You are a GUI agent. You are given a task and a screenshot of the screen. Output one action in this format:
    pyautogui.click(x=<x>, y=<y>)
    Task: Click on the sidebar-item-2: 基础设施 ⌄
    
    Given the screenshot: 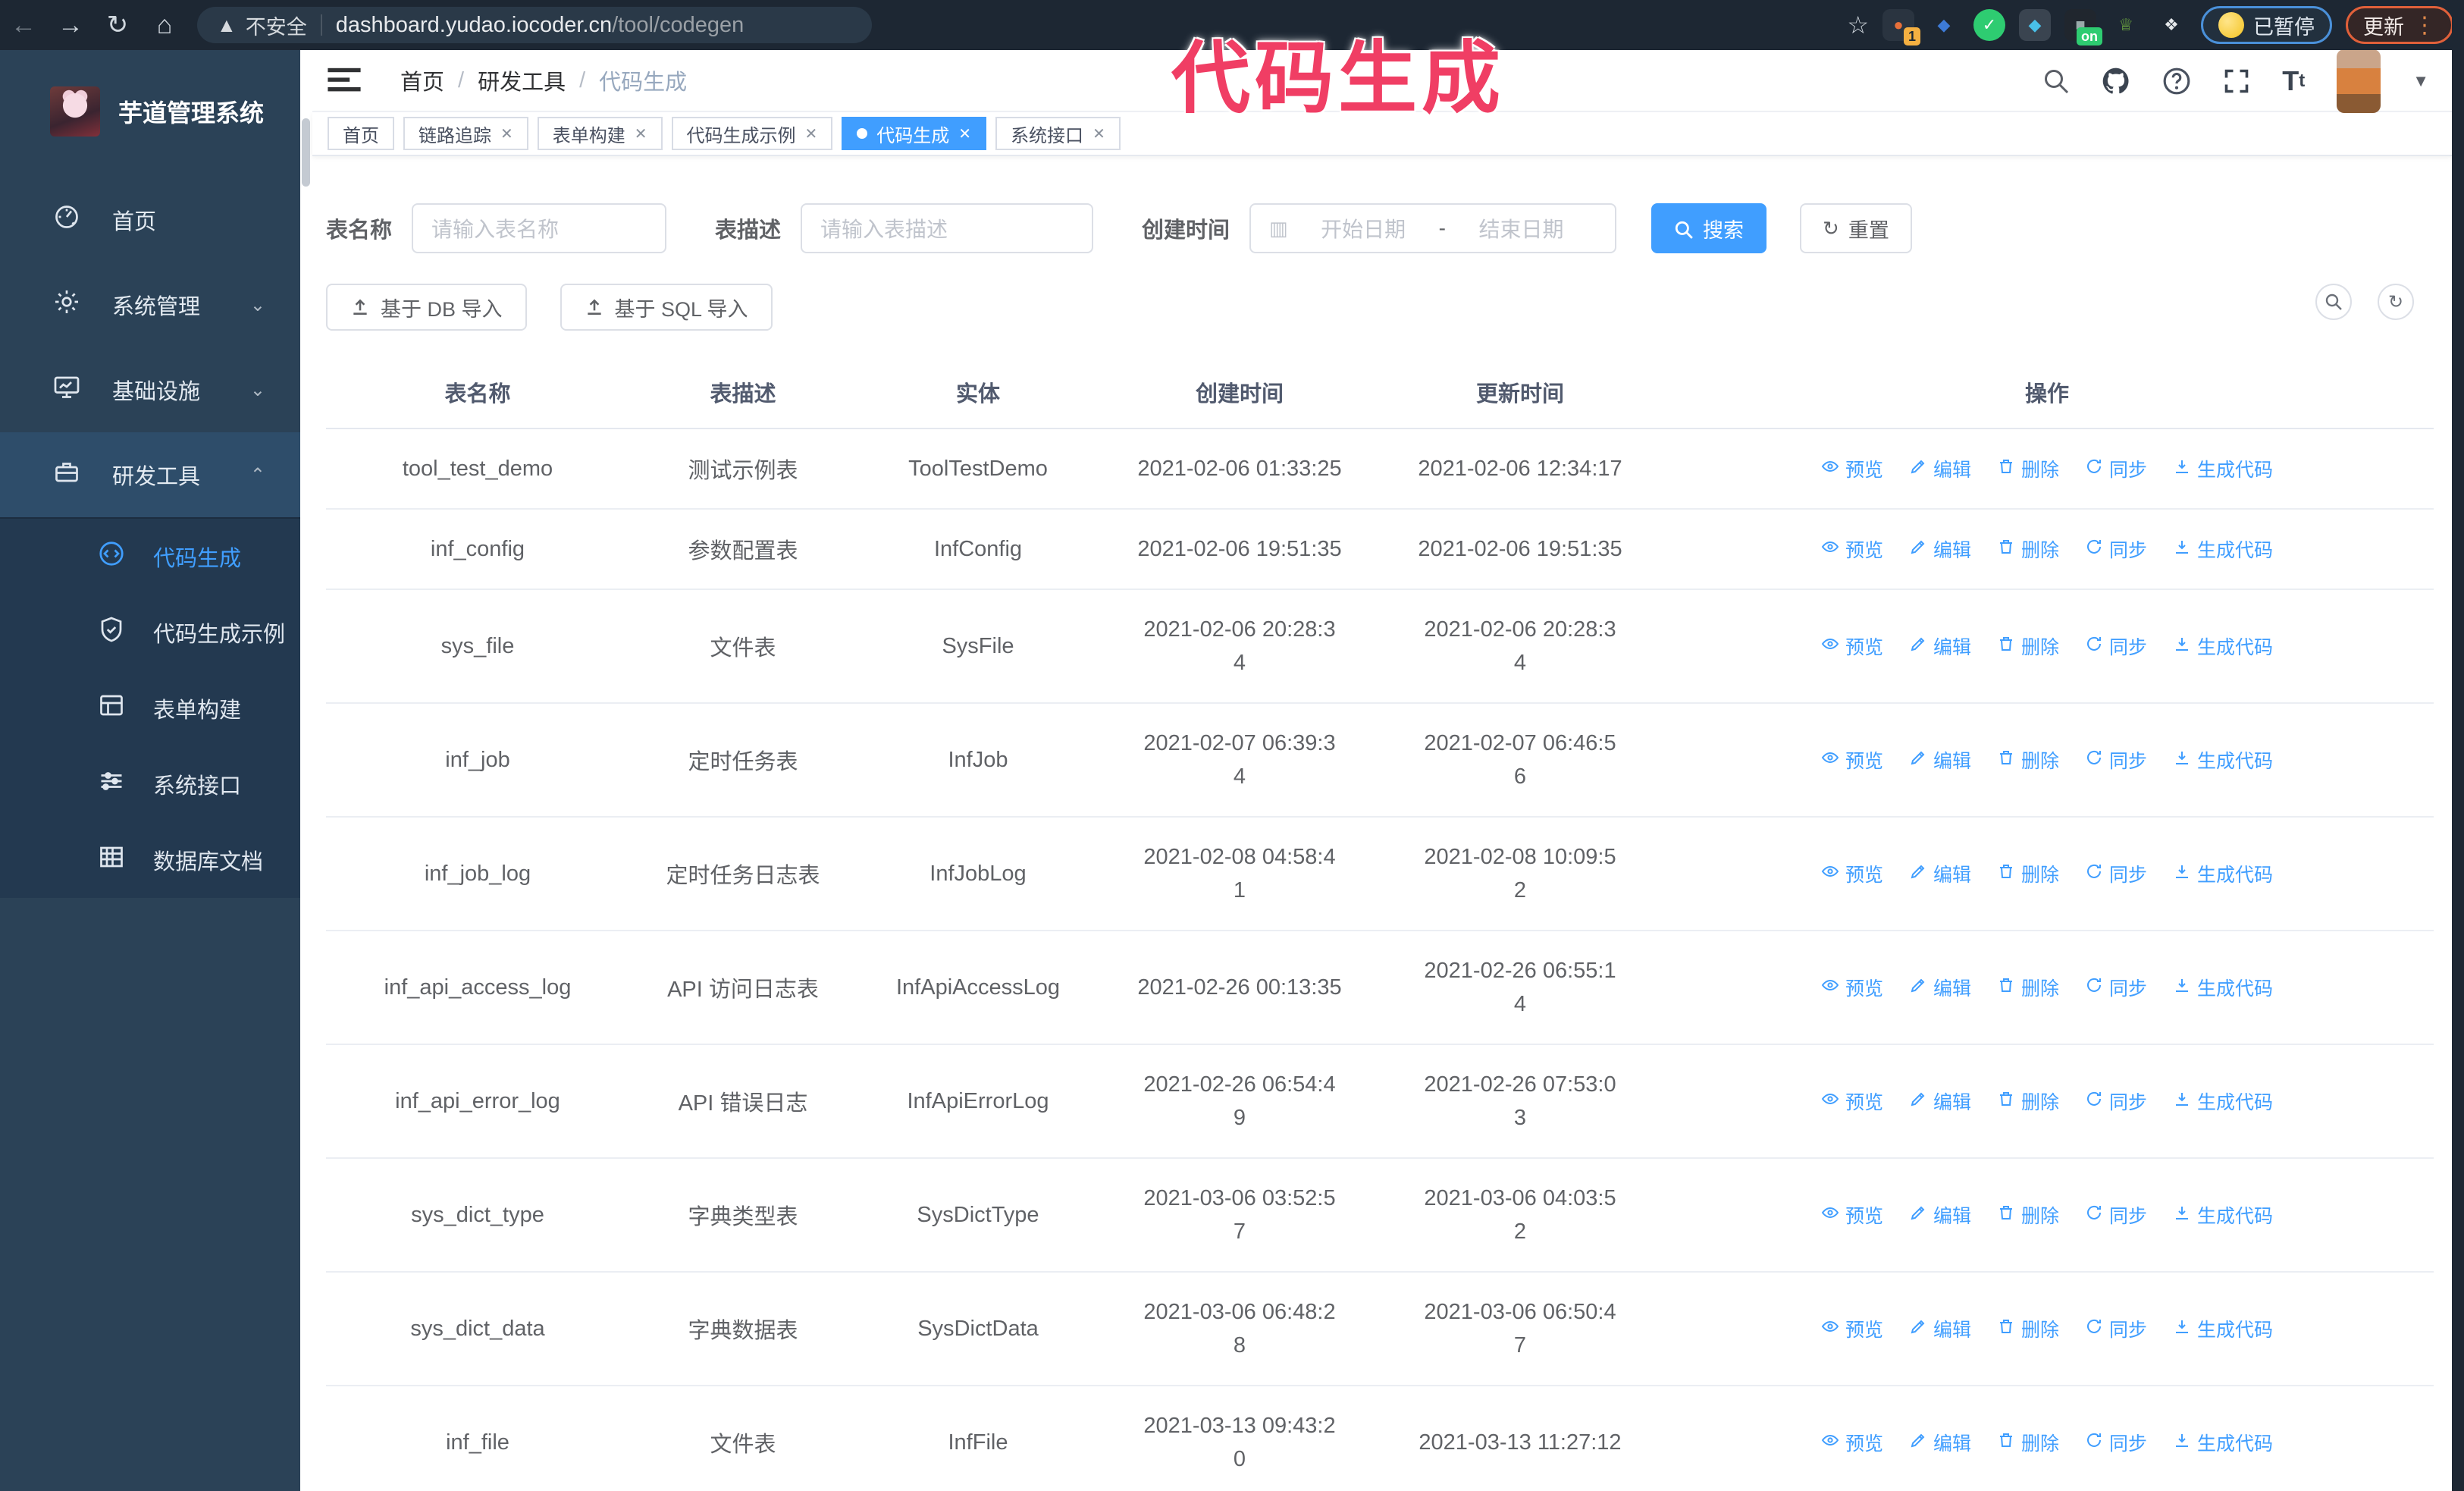 What is the action you would take?
    pyautogui.click(x=150, y=389)
    